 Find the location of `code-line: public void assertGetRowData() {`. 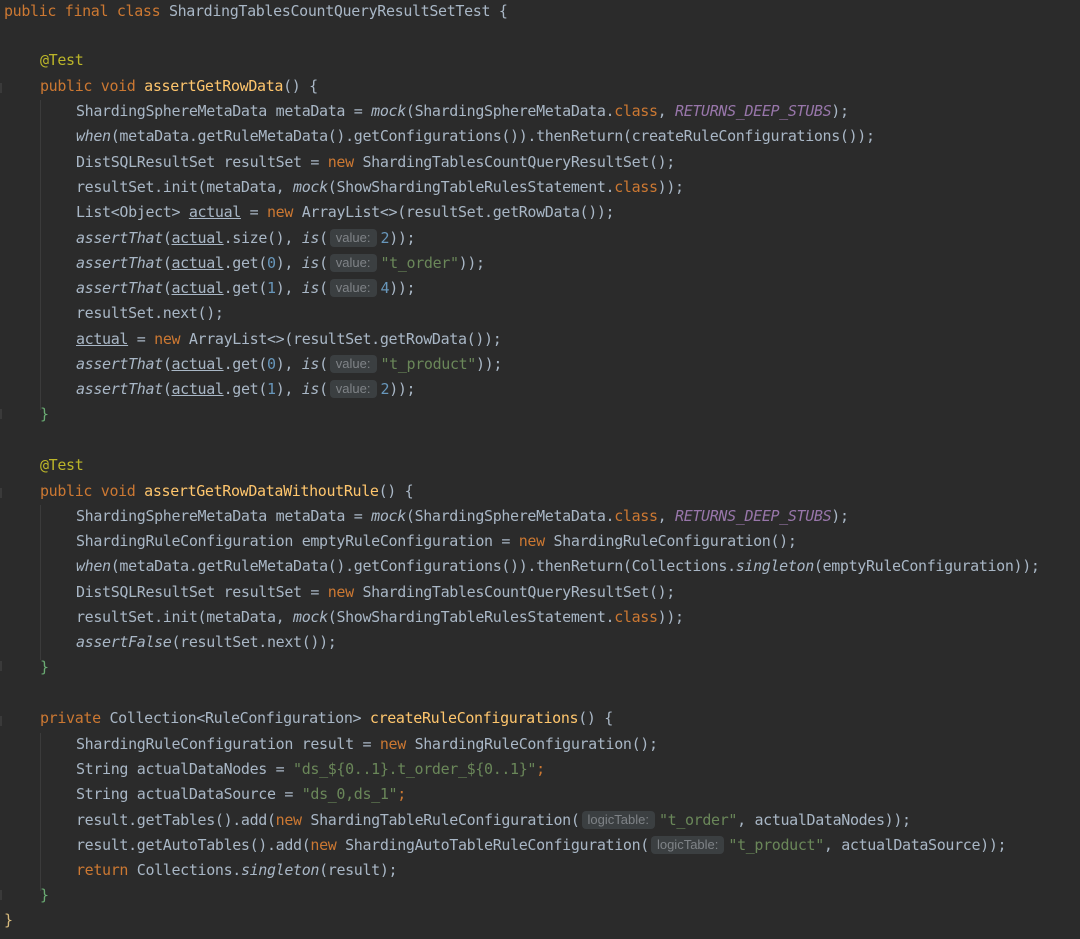

code-line: public void assertGetRowData() { is located at coordinates (179, 86).